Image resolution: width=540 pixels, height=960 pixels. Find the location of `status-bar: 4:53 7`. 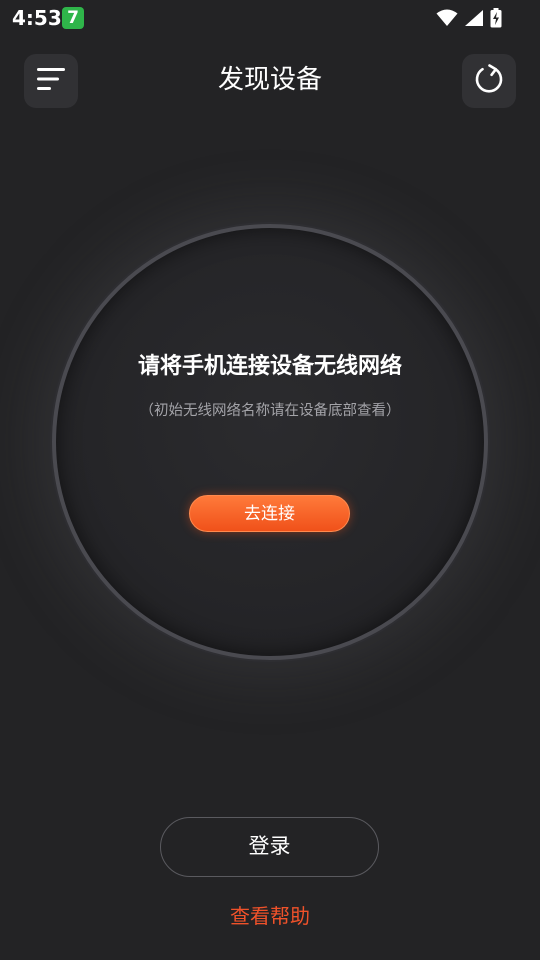

status-bar: 4:53 7 is located at coordinates (270, 18).